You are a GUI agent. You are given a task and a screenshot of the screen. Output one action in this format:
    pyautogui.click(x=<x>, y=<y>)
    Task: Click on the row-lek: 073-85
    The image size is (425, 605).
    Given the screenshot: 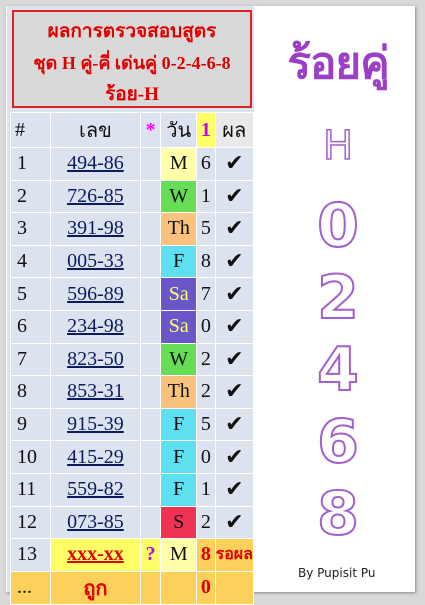 What is the action you would take?
    pyautogui.click(x=95, y=522)
    